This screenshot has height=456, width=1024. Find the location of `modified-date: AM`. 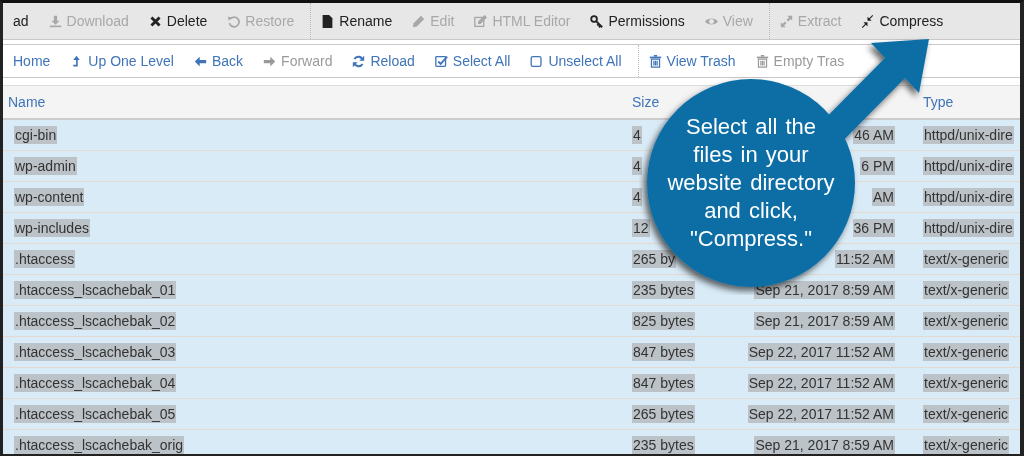

modified-date: AM is located at coordinates (883, 196).